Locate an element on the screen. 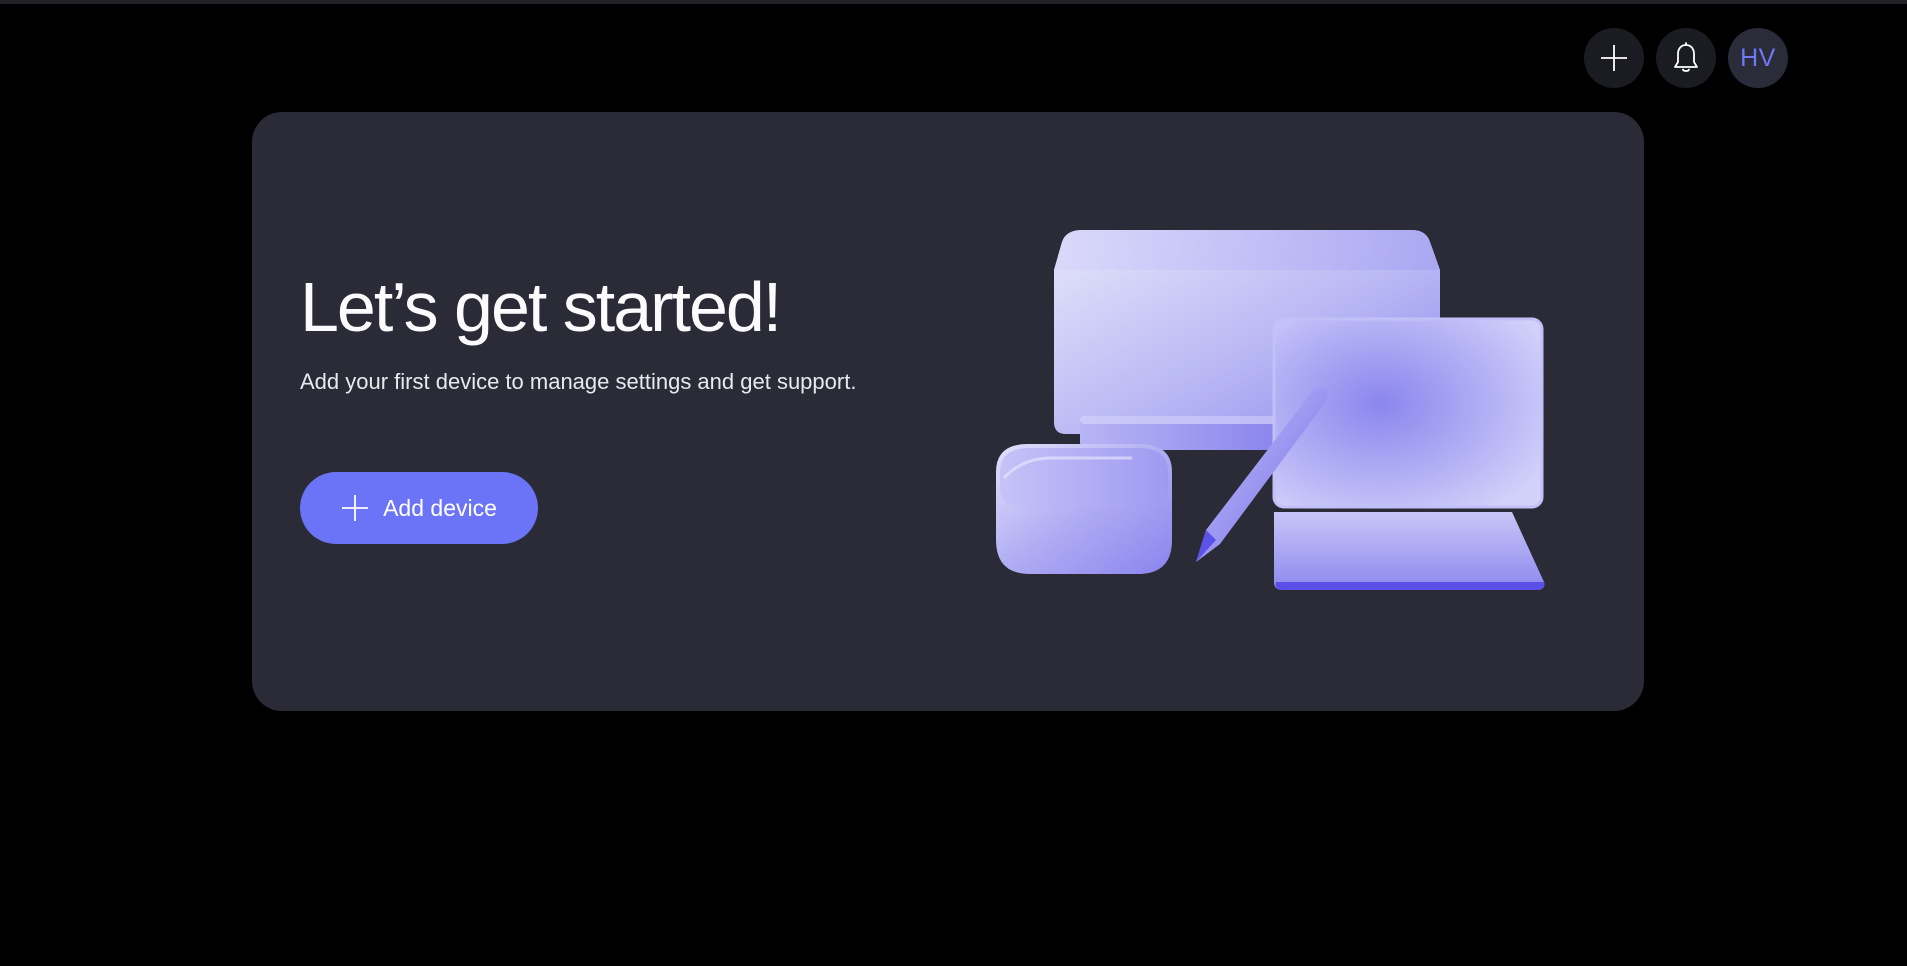 The height and width of the screenshot is (966, 1907). puck-shape is located at coordinates (1084, 509).